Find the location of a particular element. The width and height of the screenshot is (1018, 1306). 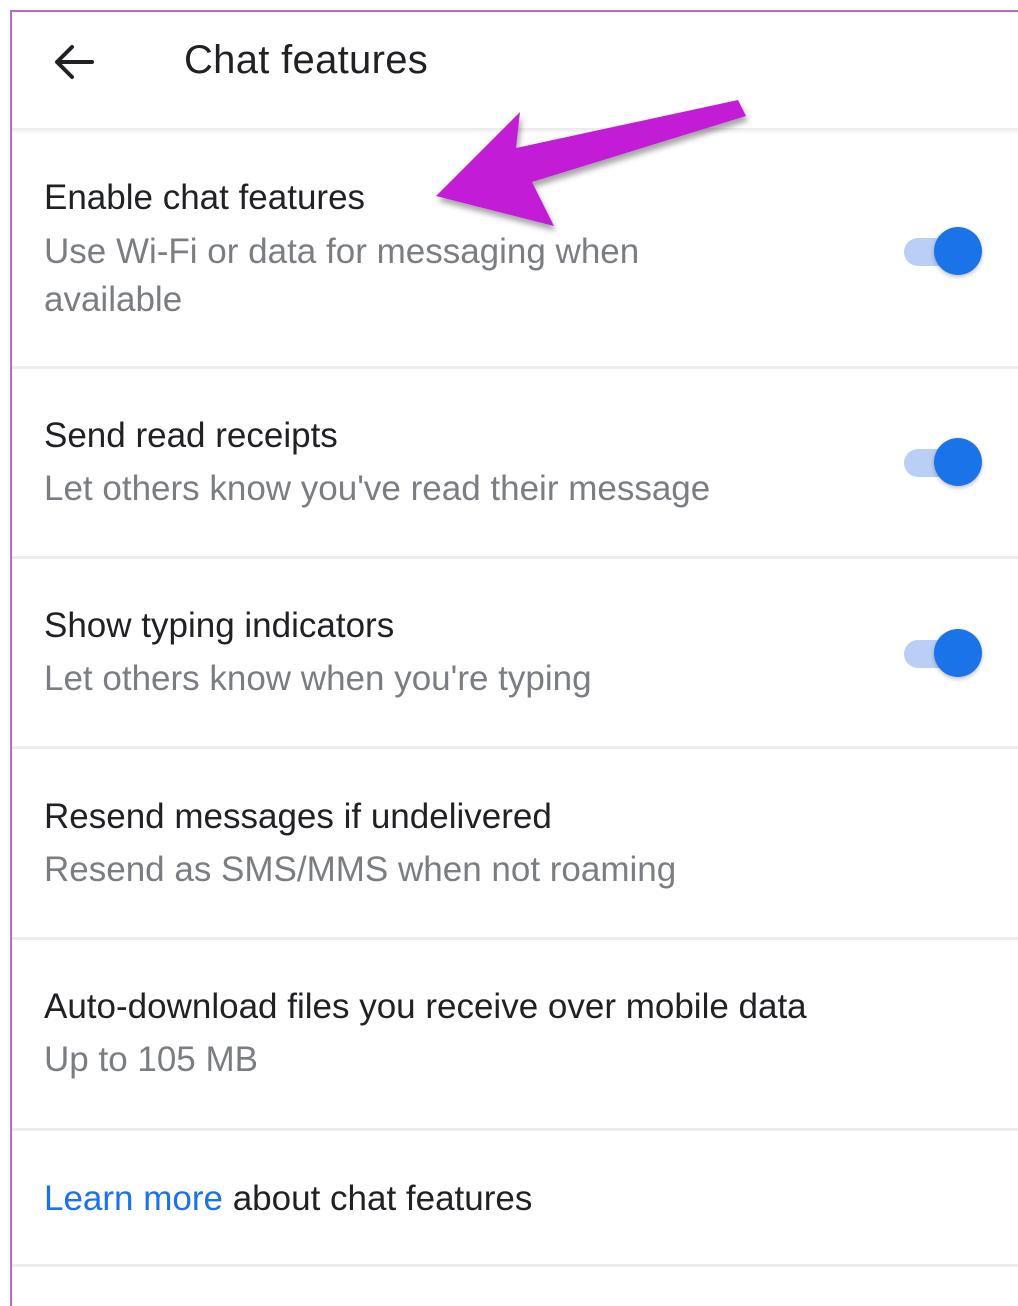

setting-title: Show typing indicators is located at coordinates (219, 625).